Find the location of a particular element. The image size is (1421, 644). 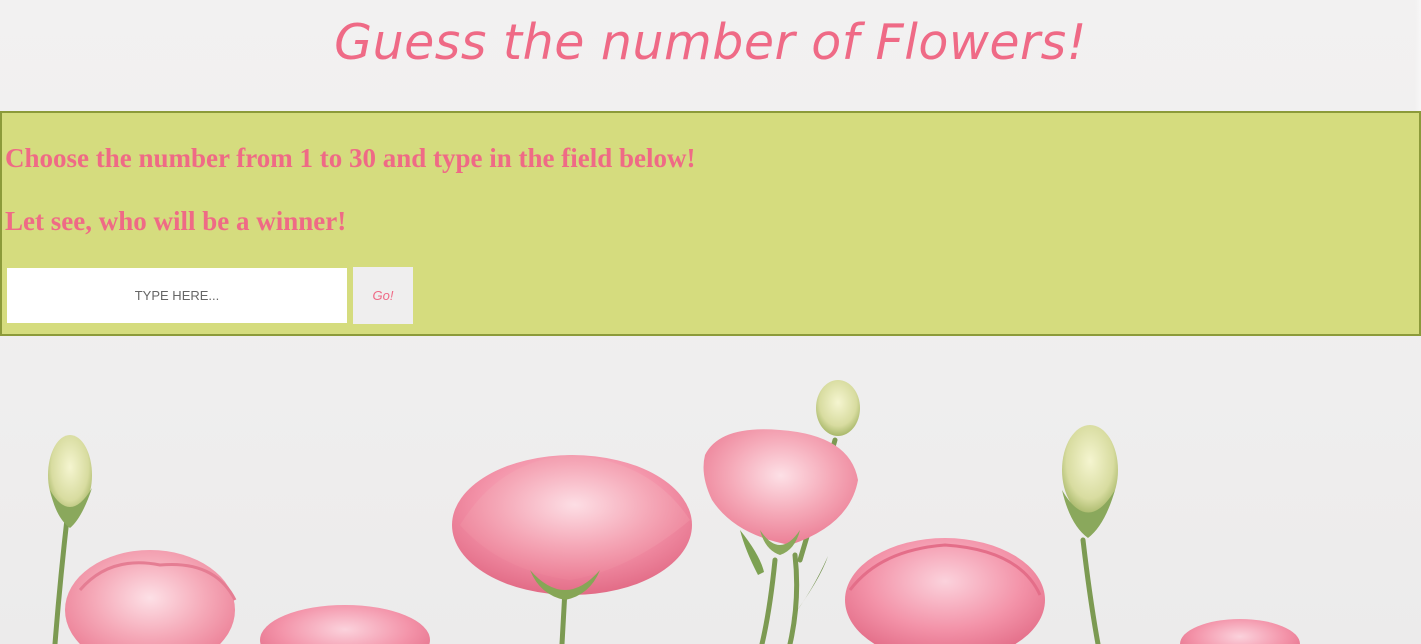

bud-top is located at coordinates (838, 408).